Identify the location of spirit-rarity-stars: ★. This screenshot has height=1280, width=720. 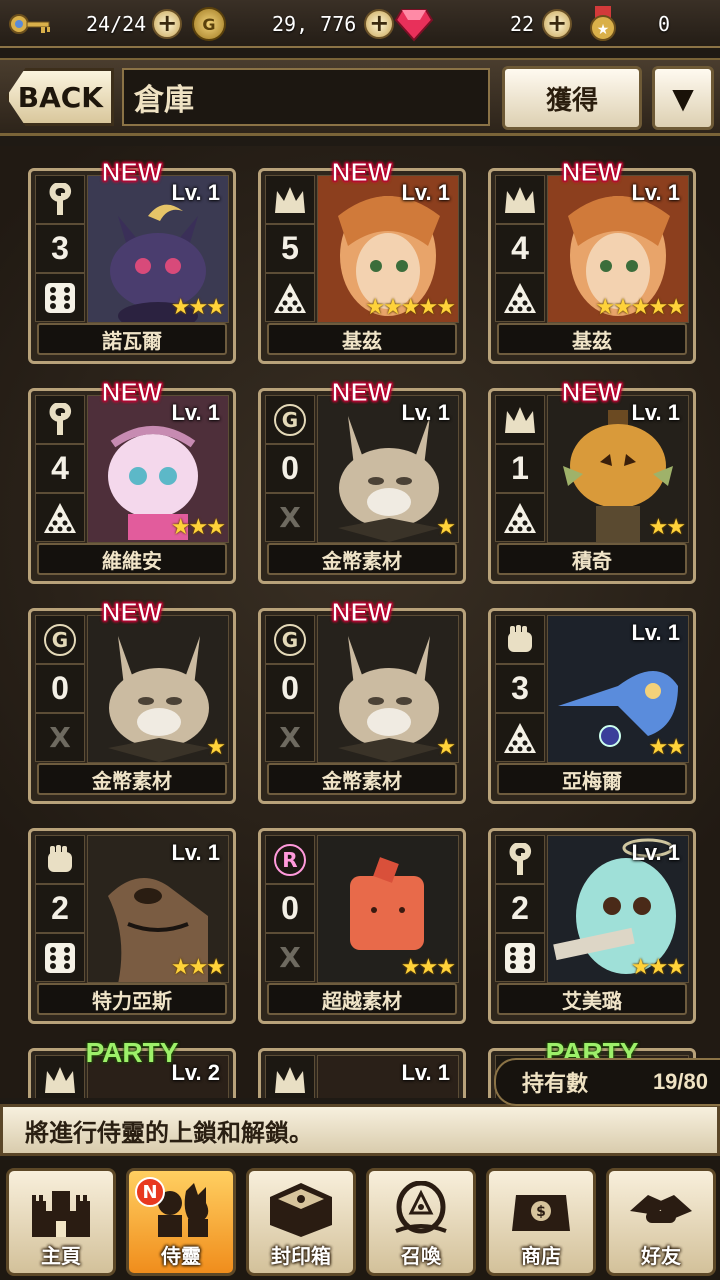
(446, 747).